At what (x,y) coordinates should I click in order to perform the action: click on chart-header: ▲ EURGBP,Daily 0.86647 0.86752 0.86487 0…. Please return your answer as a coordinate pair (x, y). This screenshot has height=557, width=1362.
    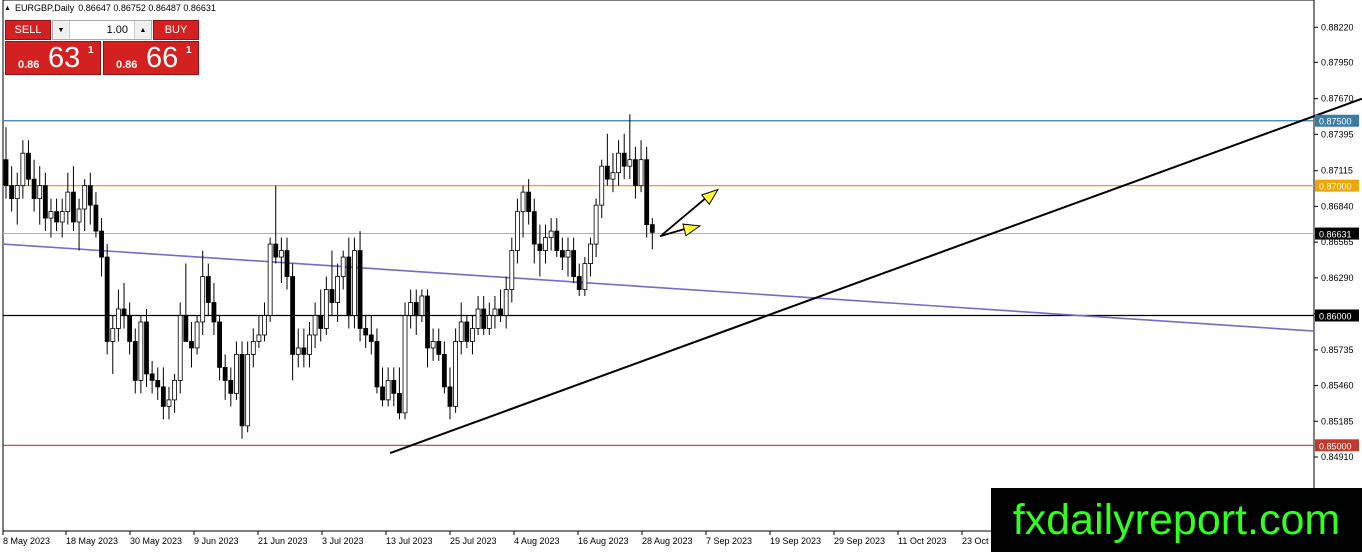
    Looking at the image, I should click on (110, 8).